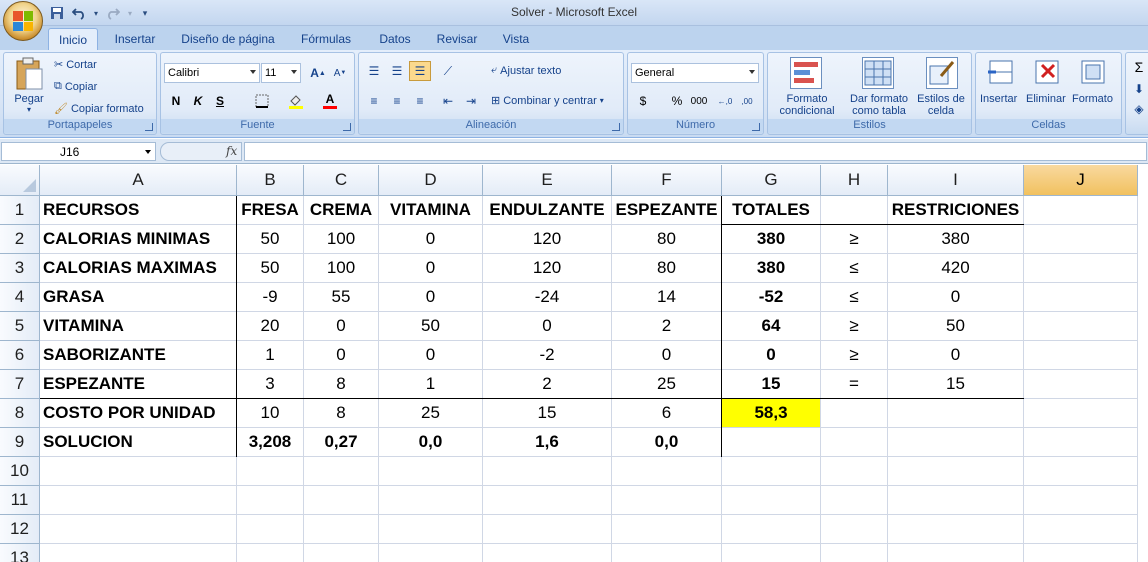 This screenshot has height=562, width=1148. I want to click on cell-g9, so click(771, 442).